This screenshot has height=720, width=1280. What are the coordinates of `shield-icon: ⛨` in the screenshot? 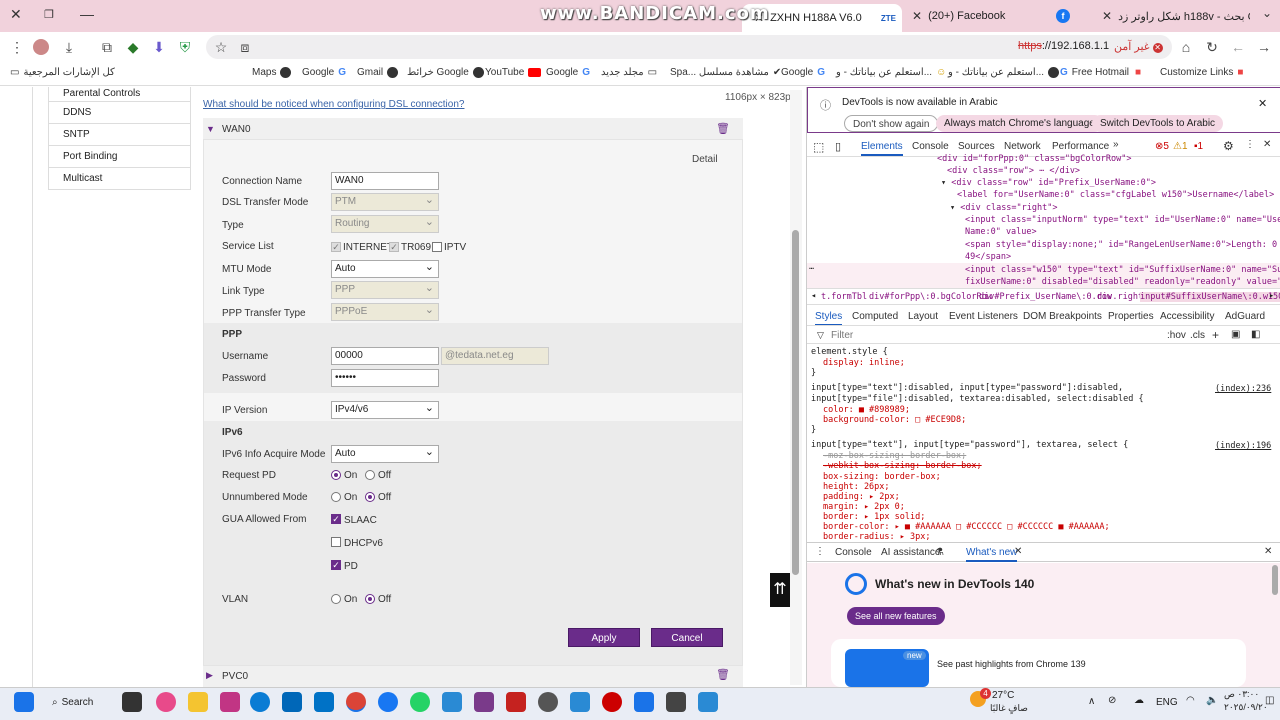 It's located at (185, 47).